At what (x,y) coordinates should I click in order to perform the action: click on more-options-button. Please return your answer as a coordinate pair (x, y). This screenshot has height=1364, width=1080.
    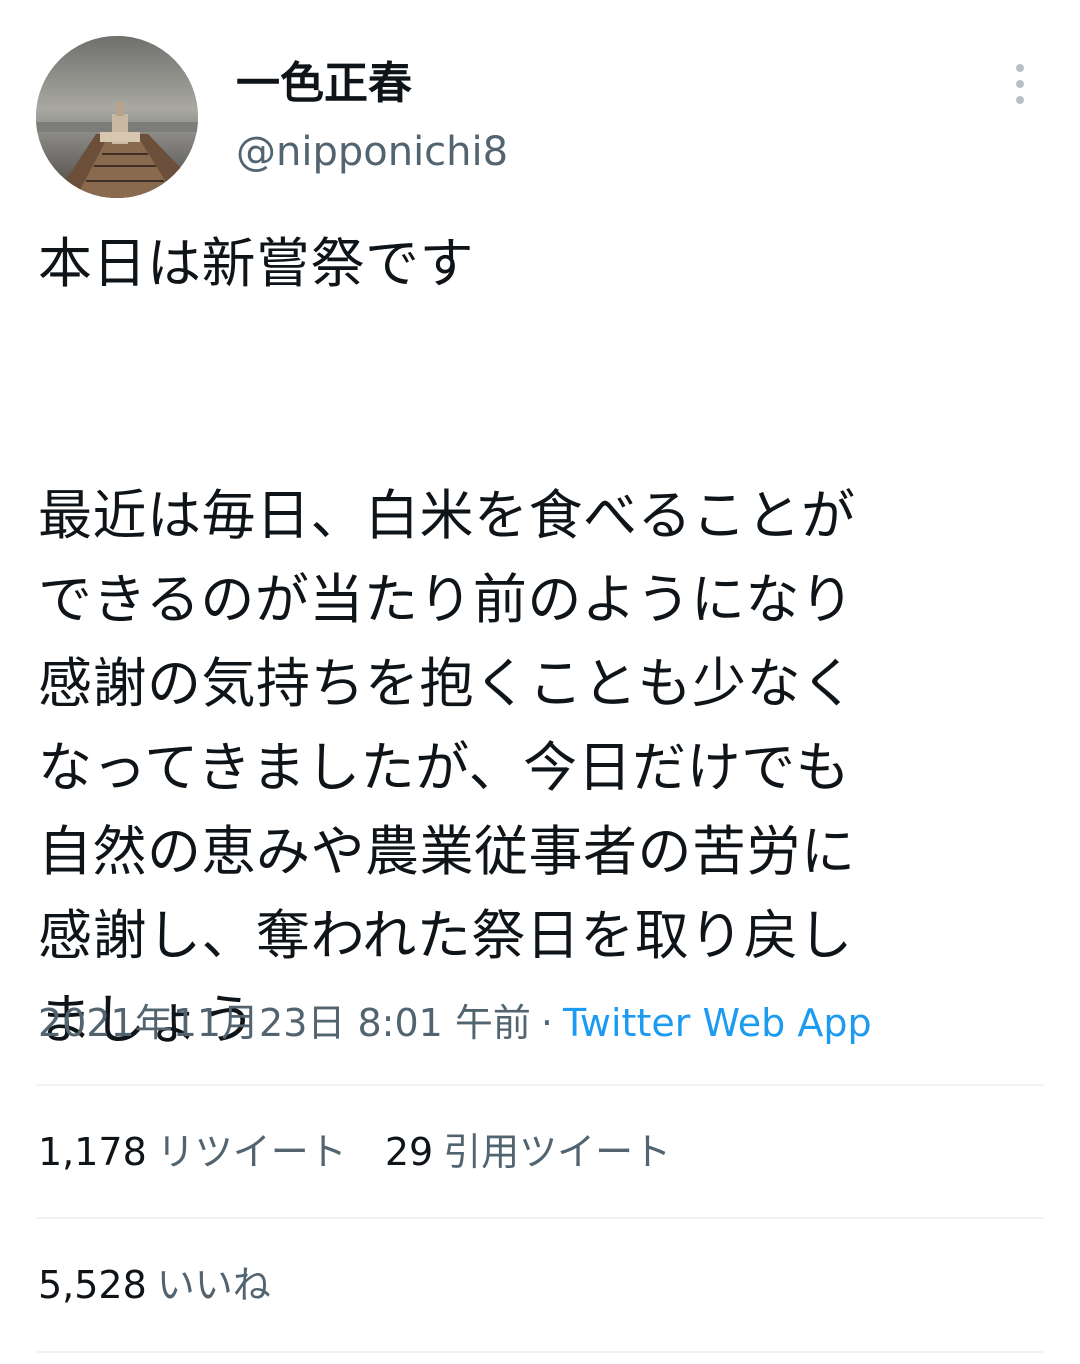
    Looking at the image, I should click on (1020, 84).